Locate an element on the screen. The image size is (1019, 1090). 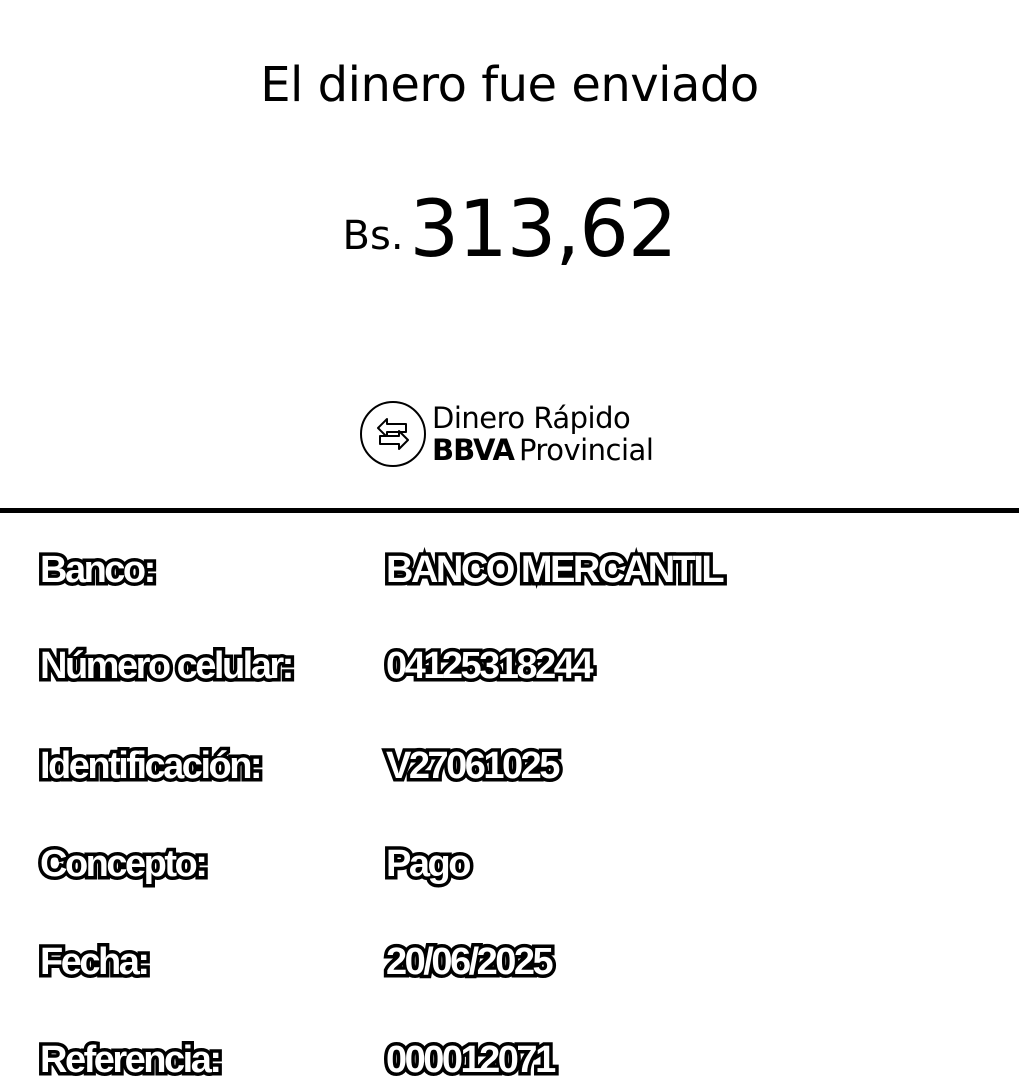
detail-label: Fecha: is located at coordinates (94, 962).